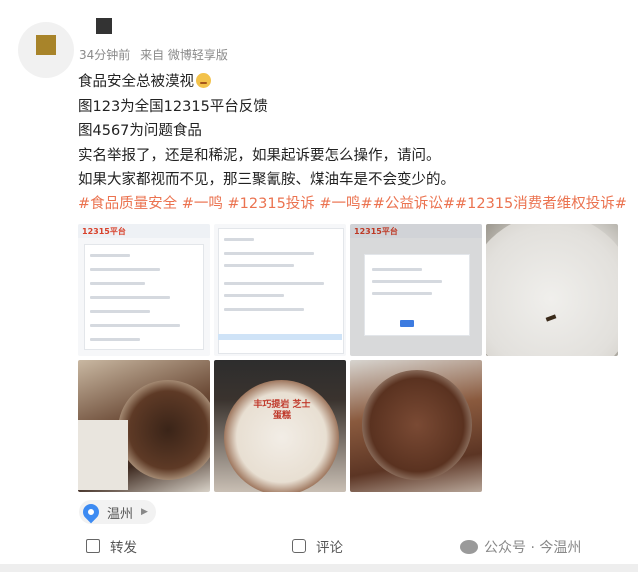 The height and width of the screenshot is (572, 638). Describe the element at coordinates (173, 106) in the screenshot. I see `post-line-2: 图123为全国12315平台反馈` at that location.